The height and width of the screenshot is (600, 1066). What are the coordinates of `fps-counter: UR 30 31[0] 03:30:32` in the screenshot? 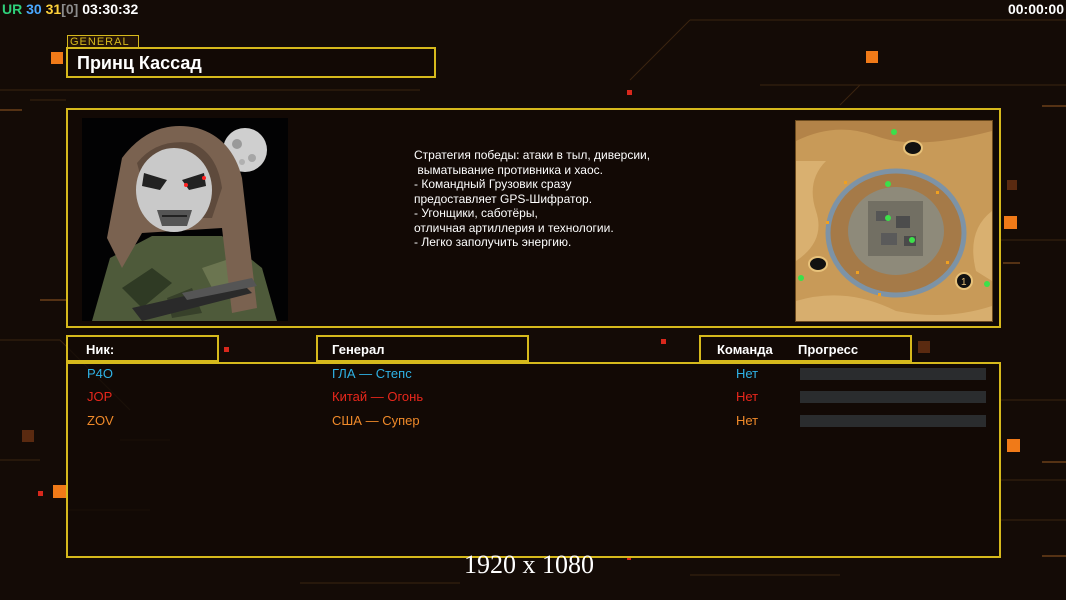 It's located at (70, 9).